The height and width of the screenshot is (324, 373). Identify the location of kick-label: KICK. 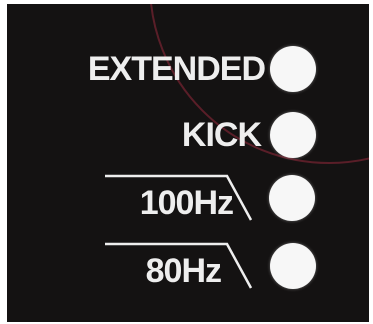
(221, 135).